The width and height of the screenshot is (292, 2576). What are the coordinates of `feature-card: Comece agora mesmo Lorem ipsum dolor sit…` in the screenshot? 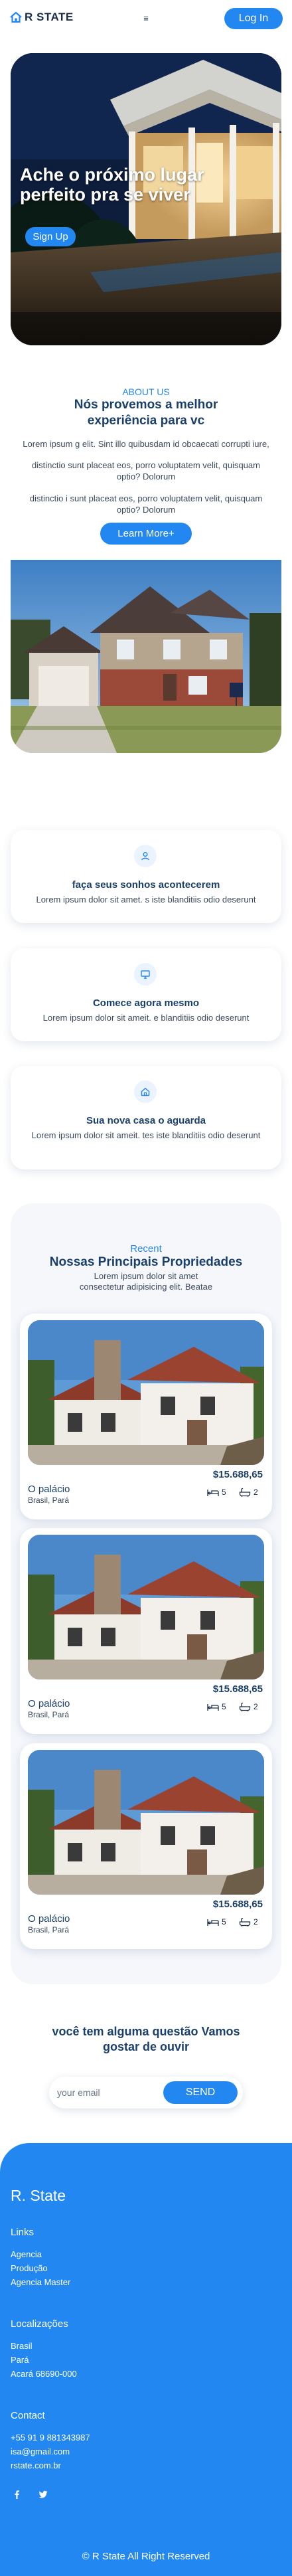 It's located at (146, 994).